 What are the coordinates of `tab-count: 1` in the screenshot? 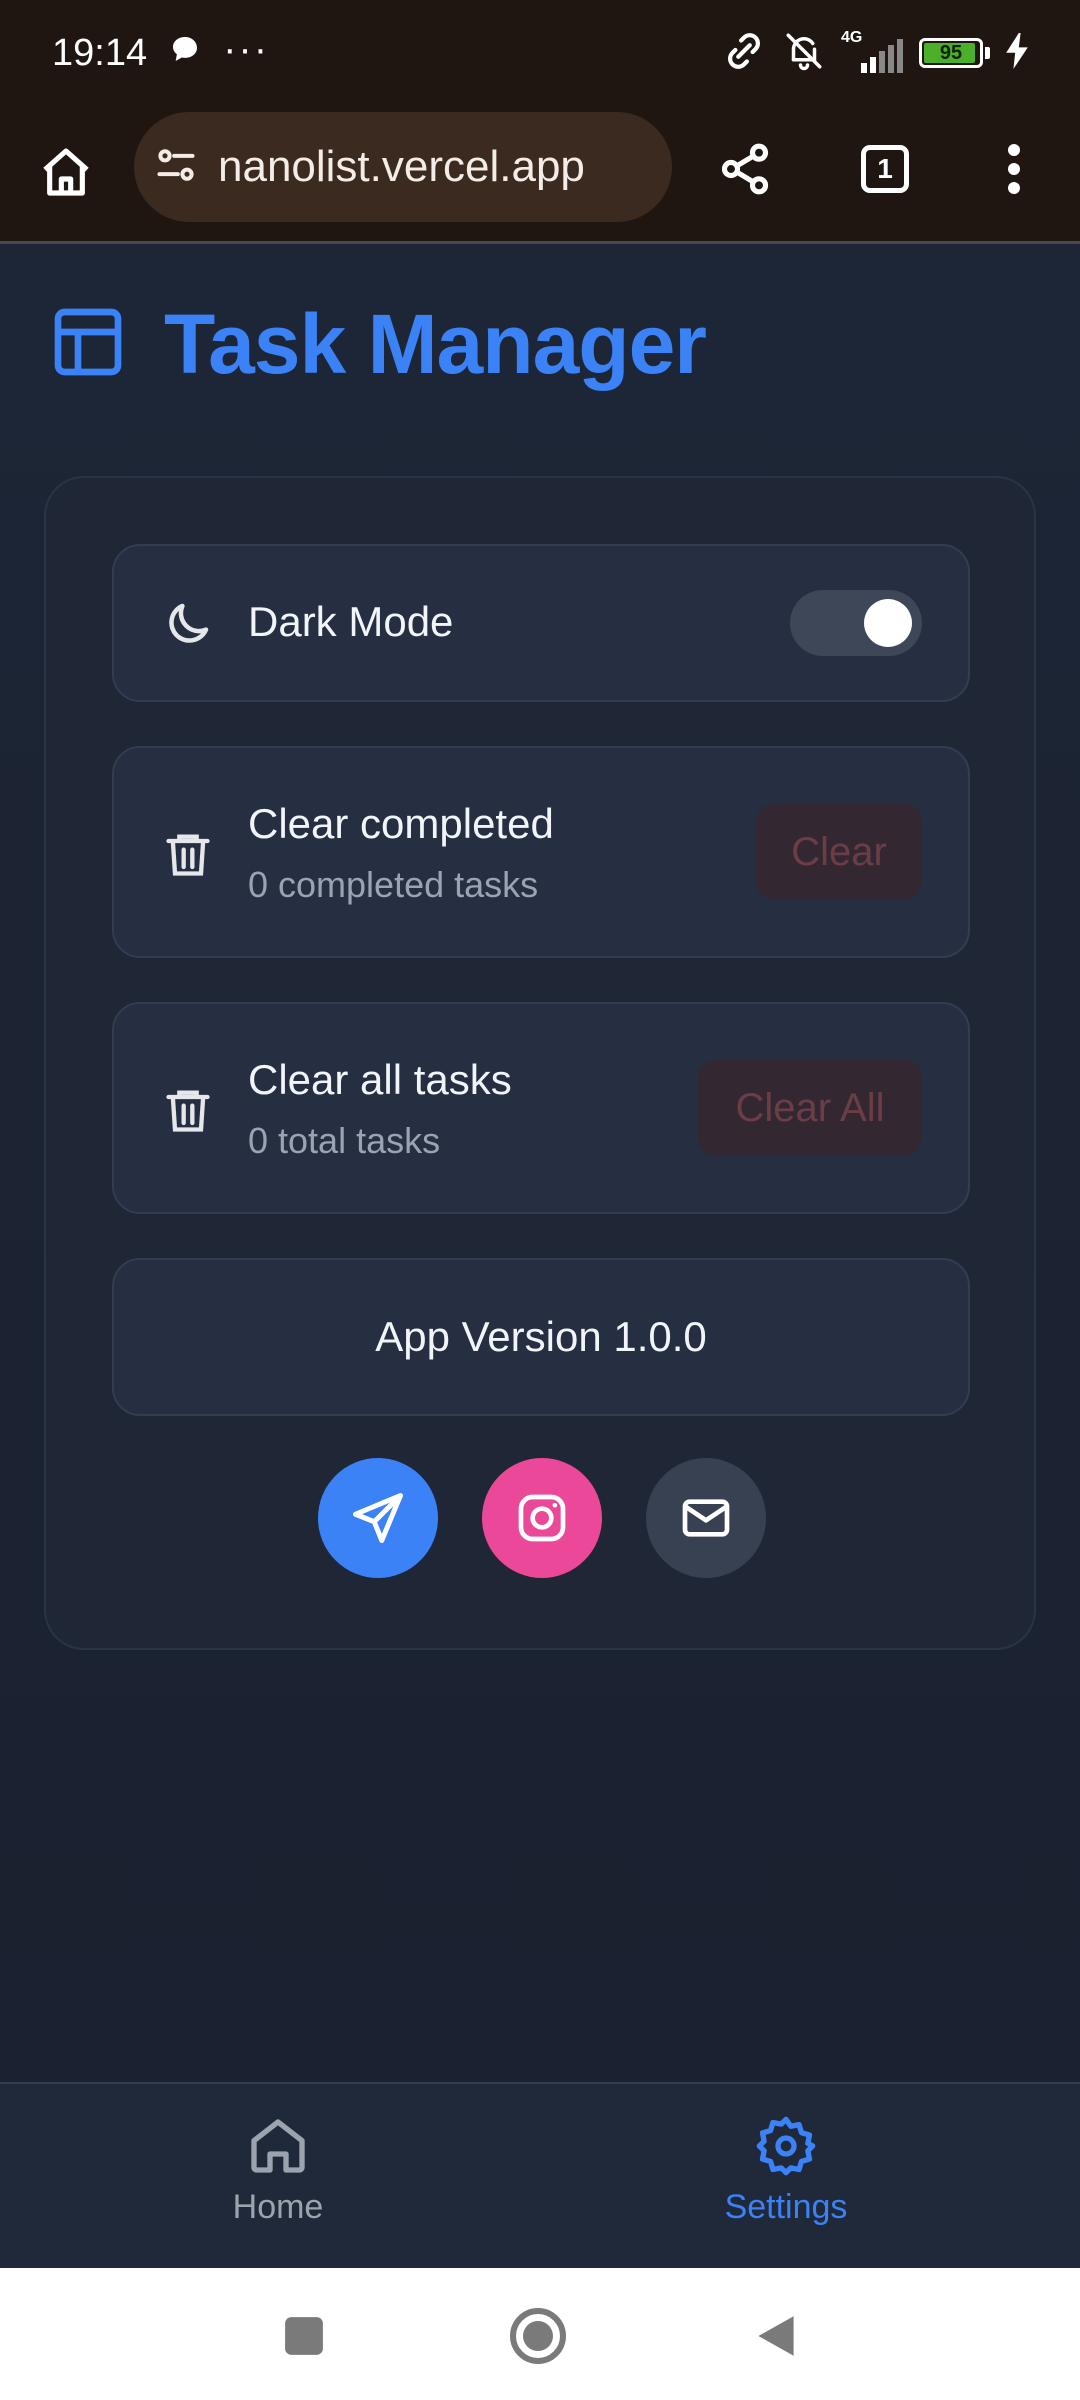 It's located at (885, 169).